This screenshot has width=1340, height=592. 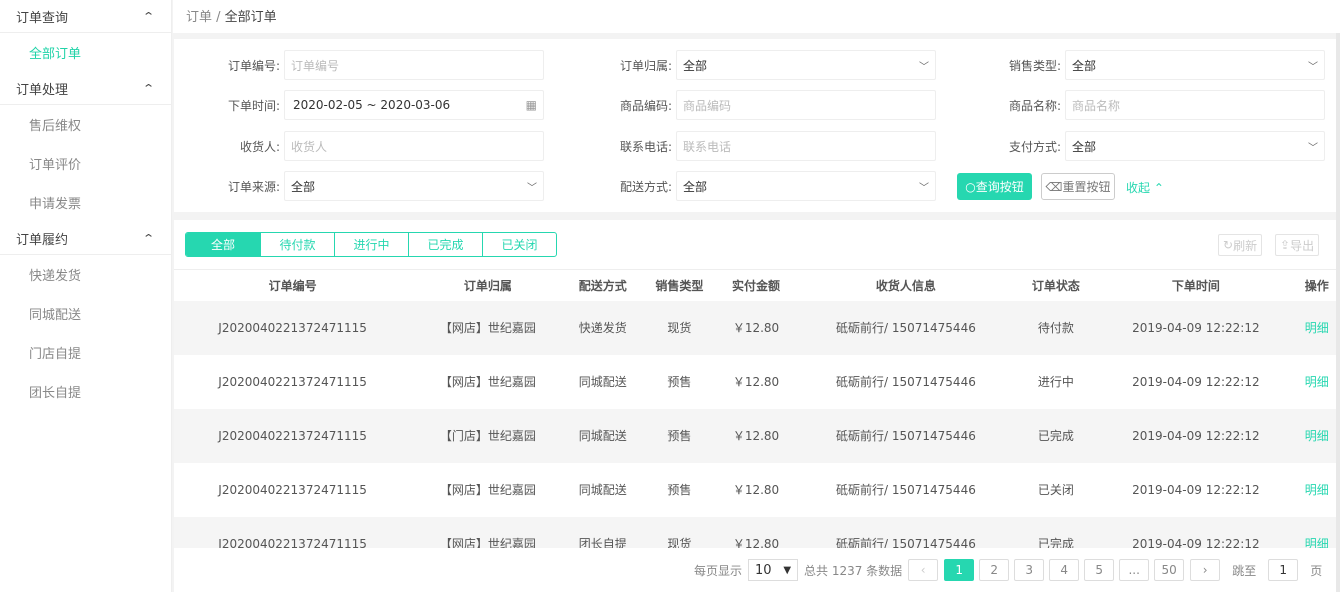 I want to click on delivery-select: 全部 ﹀, so click(x=806, y=186).